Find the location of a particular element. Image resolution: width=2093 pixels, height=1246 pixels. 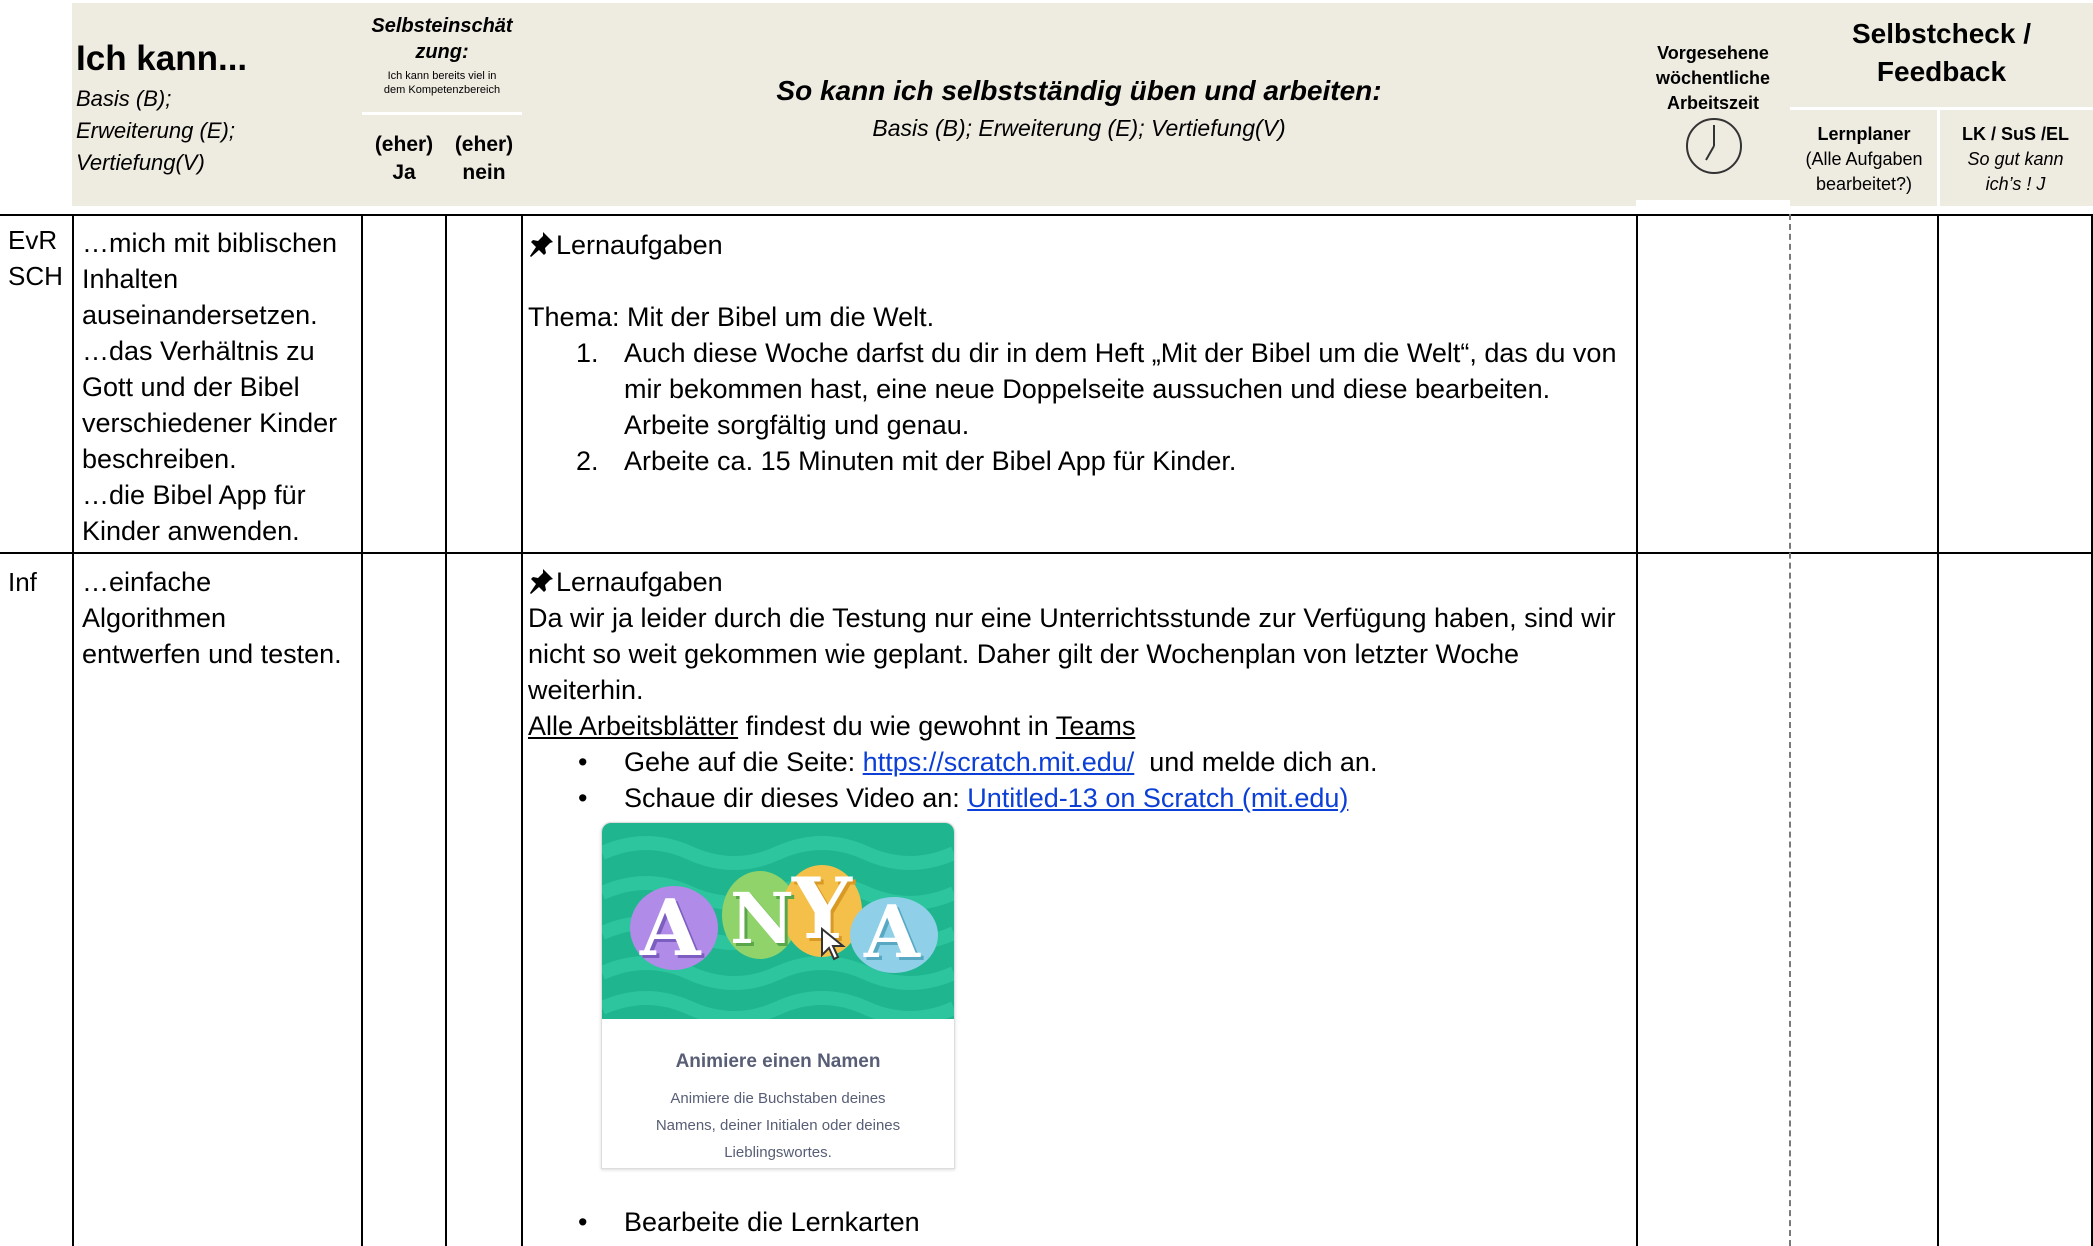

row2-kann-line: Algorithmen is located at coordinates (154, 618).